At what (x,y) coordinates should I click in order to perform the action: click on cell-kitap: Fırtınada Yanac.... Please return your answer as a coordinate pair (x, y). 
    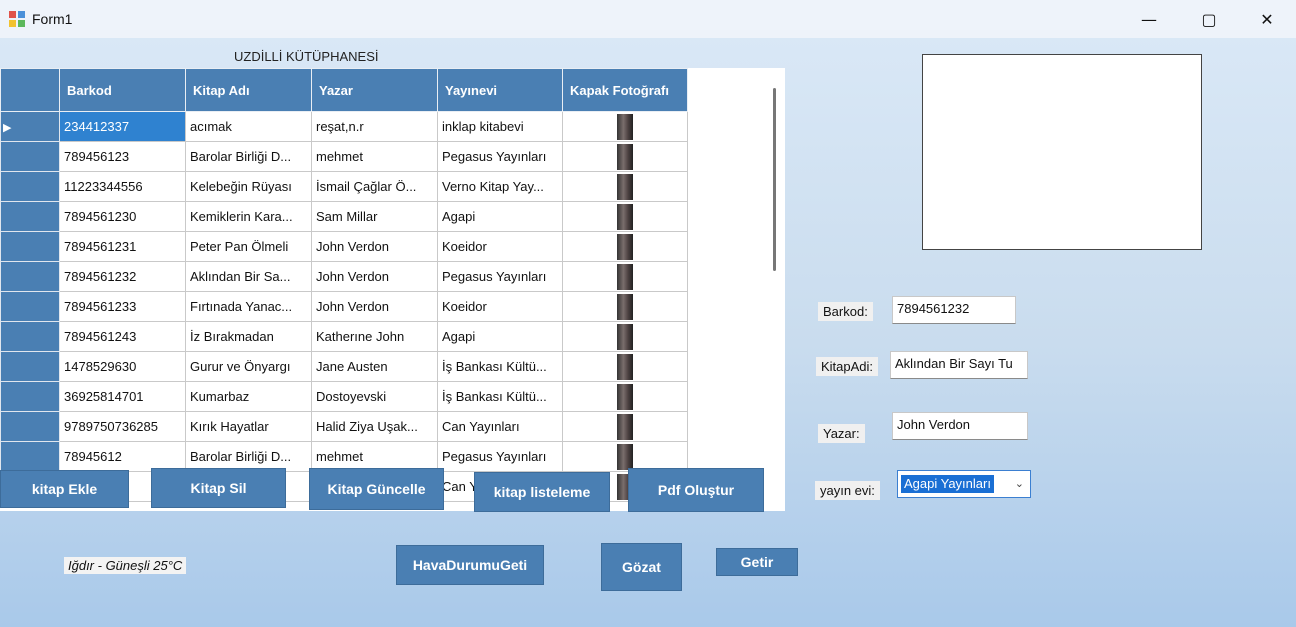
    Looking at the image, I should click on (248, 306).